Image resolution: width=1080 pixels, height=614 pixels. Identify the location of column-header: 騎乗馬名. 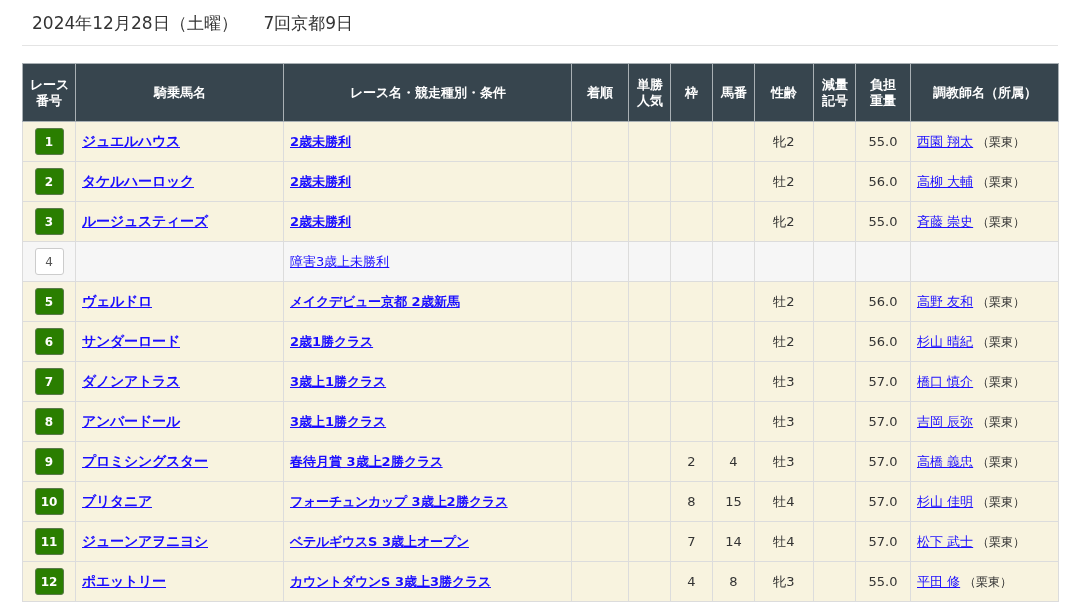
(179, 92).